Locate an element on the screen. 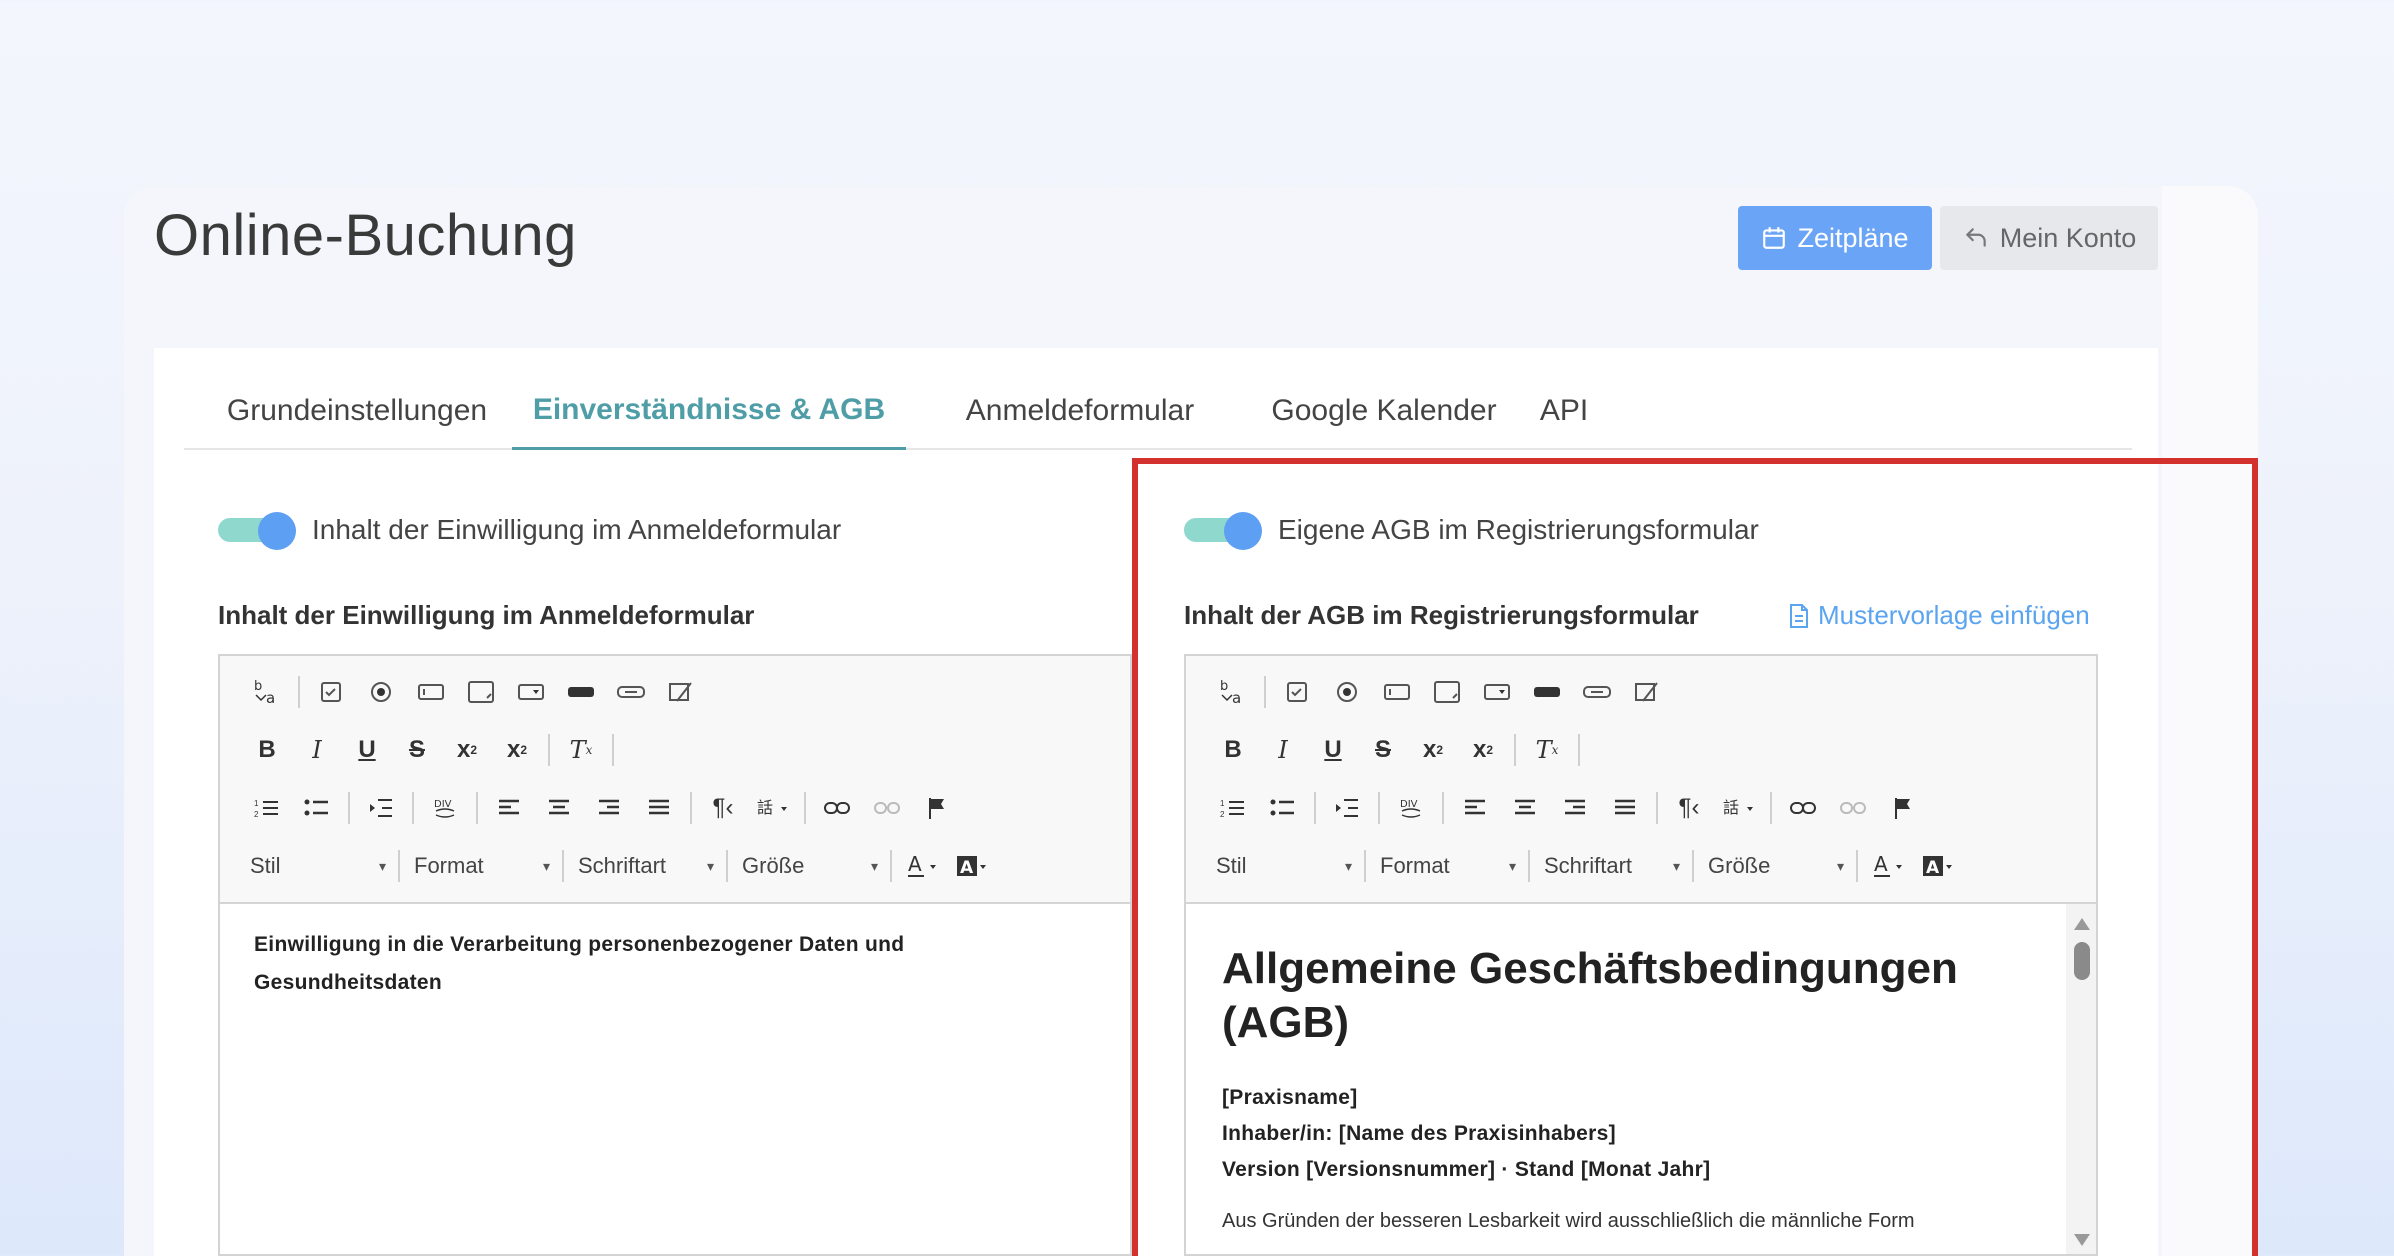  style-dropdown: Stil ▾ is located at coordinates (317, 866).